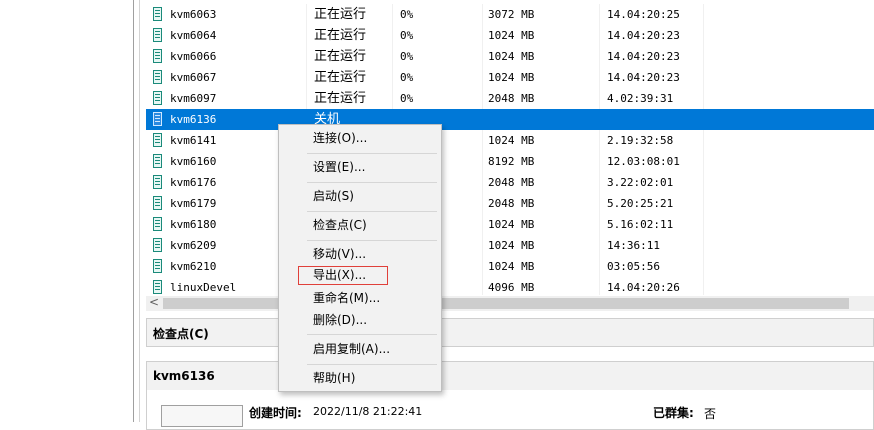  I want to click on vm-row: kvm6064 正在运行 0% 1024 MB 14.04:20:23, so click(510, 35).